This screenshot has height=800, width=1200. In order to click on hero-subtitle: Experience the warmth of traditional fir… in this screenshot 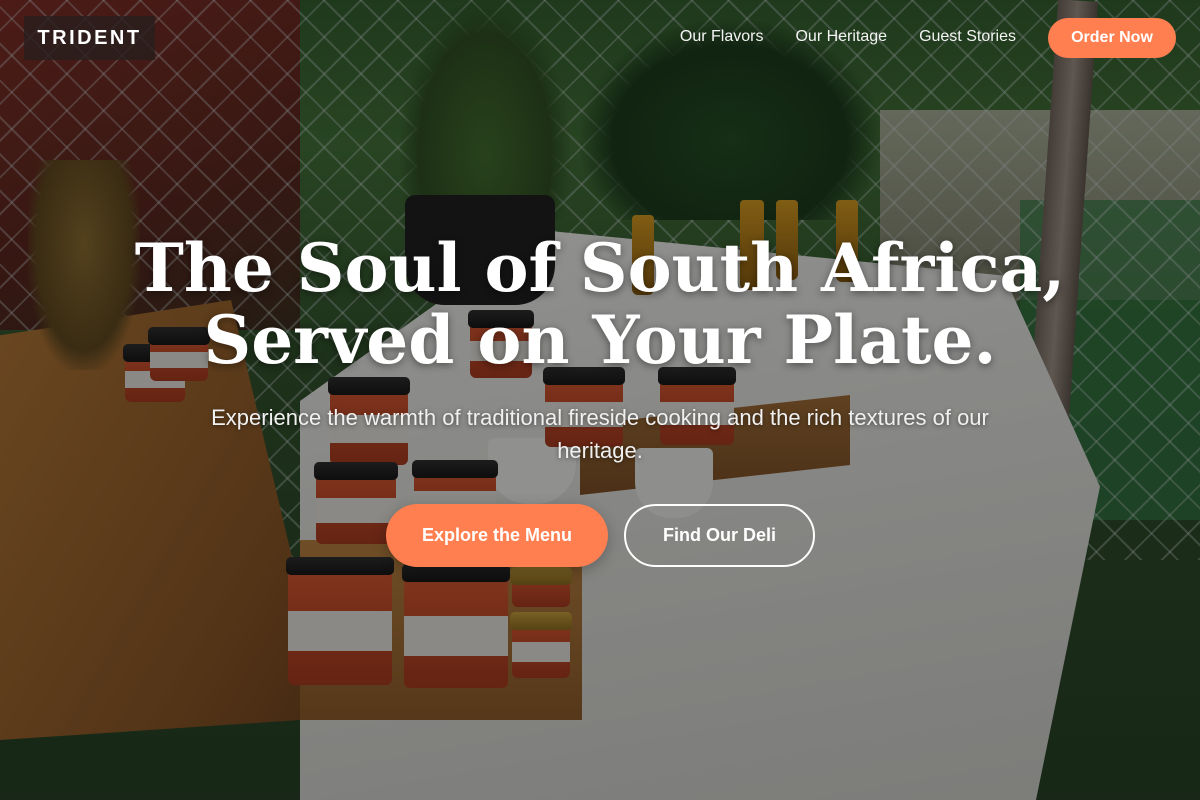, I will do `click(600, 434)`.